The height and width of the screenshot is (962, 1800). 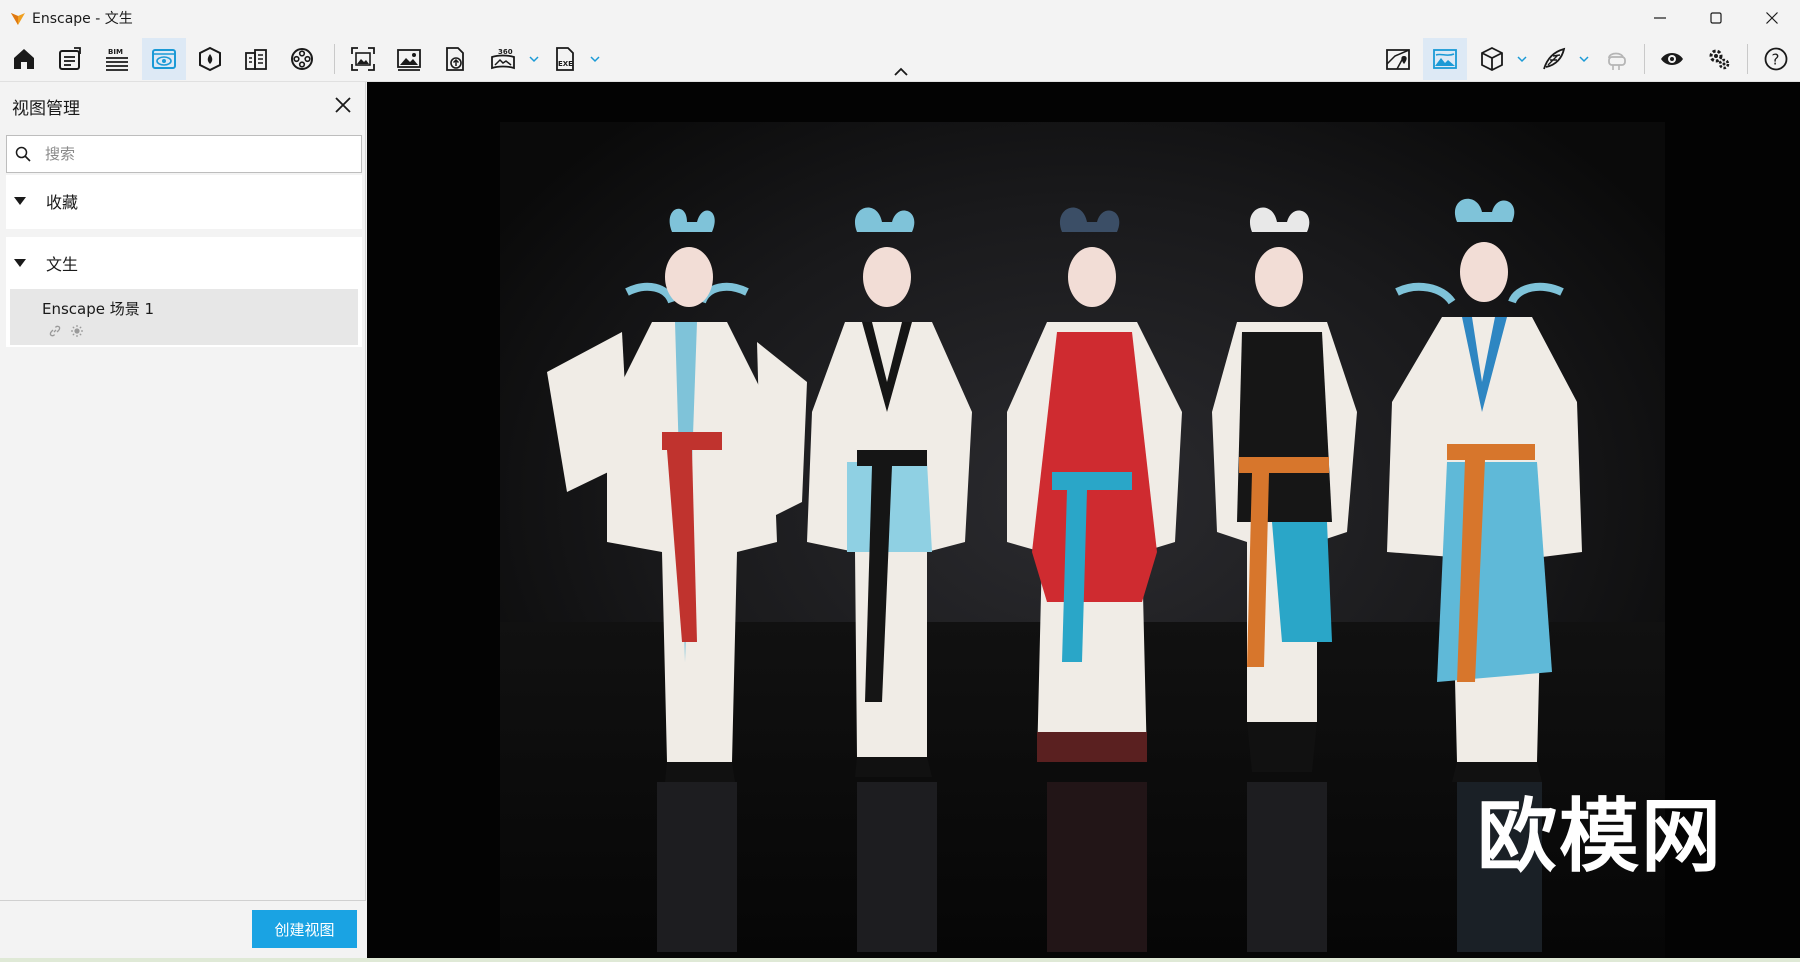 I want to click on close-window-button, so click(x=1772, y=18).